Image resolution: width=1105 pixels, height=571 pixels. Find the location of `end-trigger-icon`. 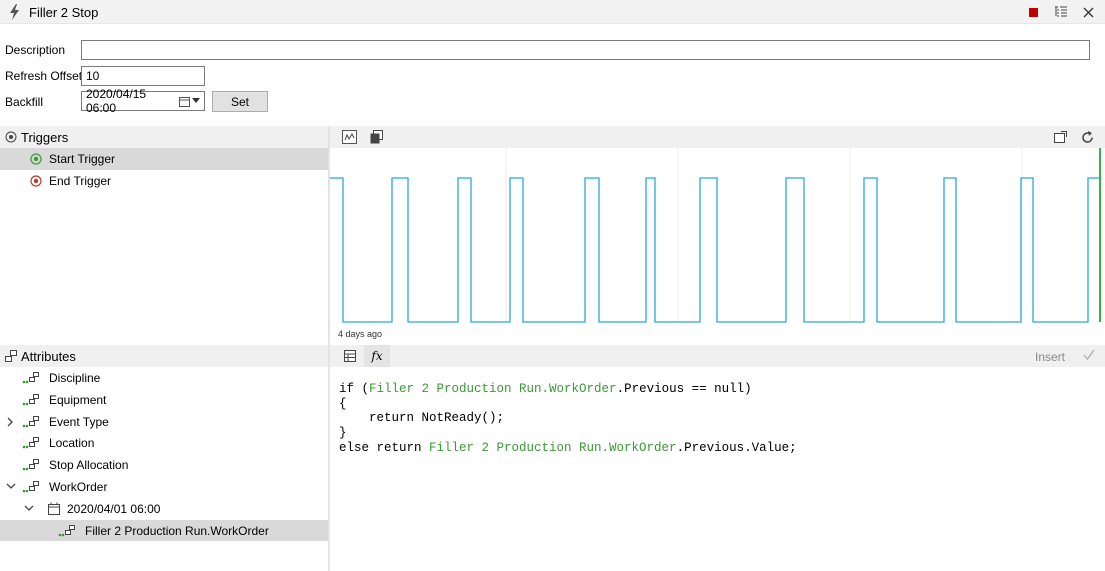

end-trigger-icon is located at coordinates (36, 181).